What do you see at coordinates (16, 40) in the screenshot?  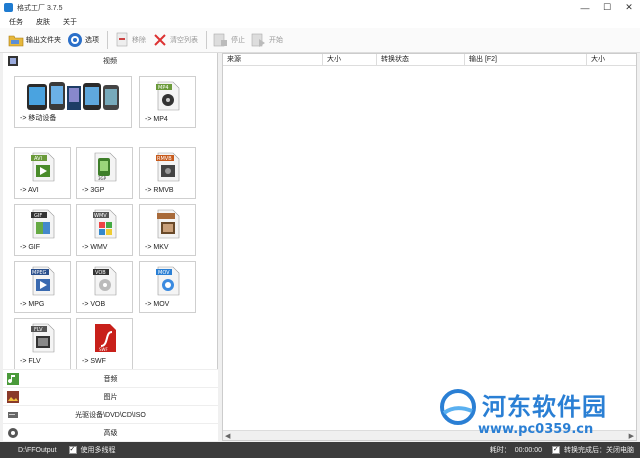 I see `folder-icon` at bounding box center [16, 40].